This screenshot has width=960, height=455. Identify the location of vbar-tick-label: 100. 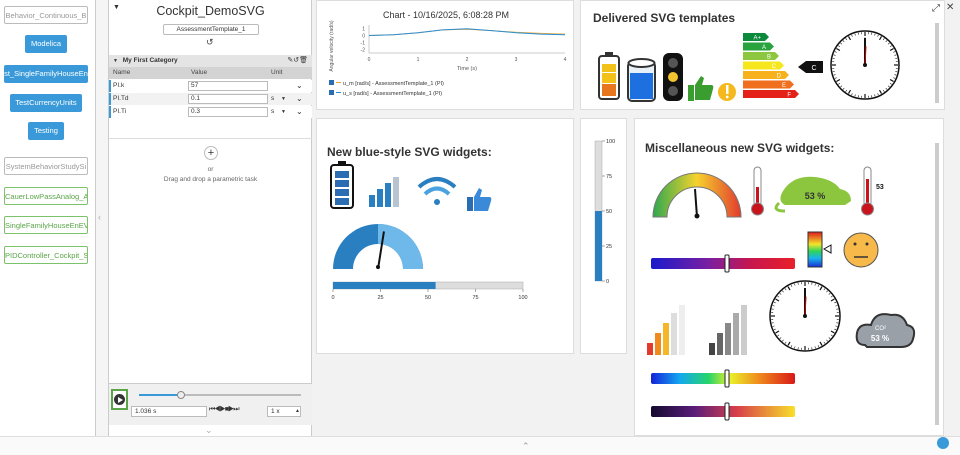
(610, 142).